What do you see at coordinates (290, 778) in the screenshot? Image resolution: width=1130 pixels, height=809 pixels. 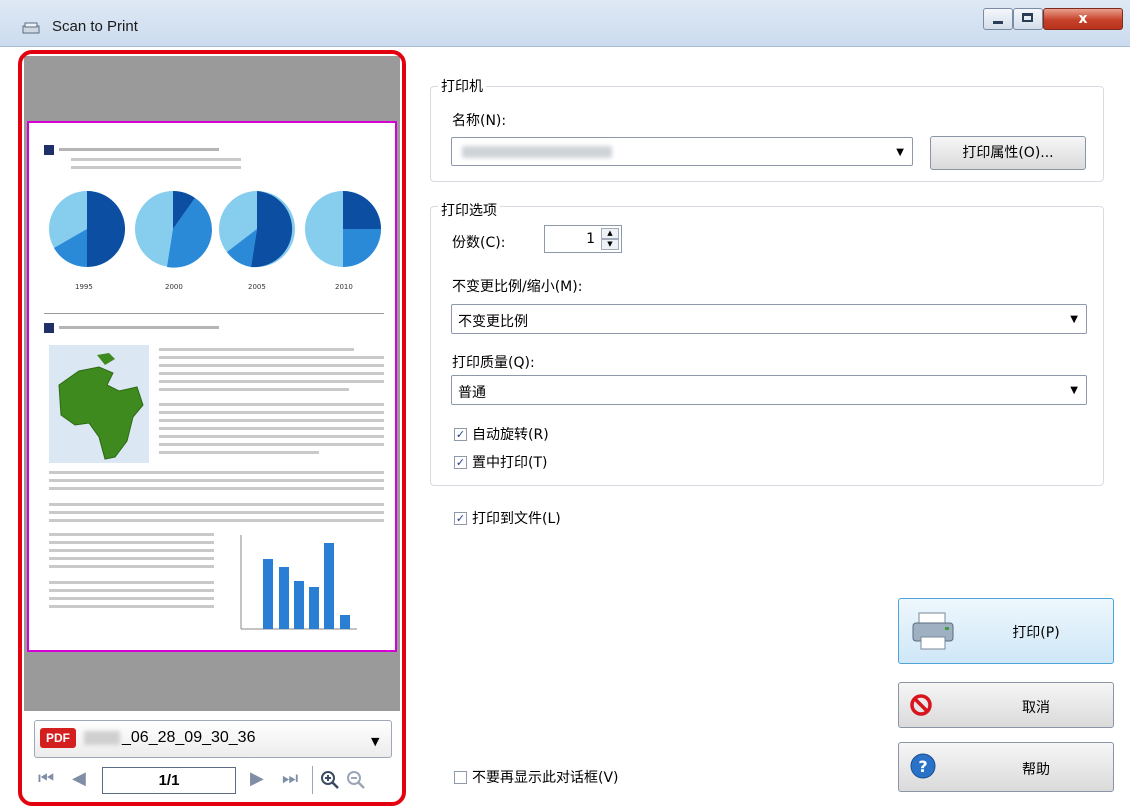 I see `last-page-icon: ⏭` at bounding box center [290, 778].